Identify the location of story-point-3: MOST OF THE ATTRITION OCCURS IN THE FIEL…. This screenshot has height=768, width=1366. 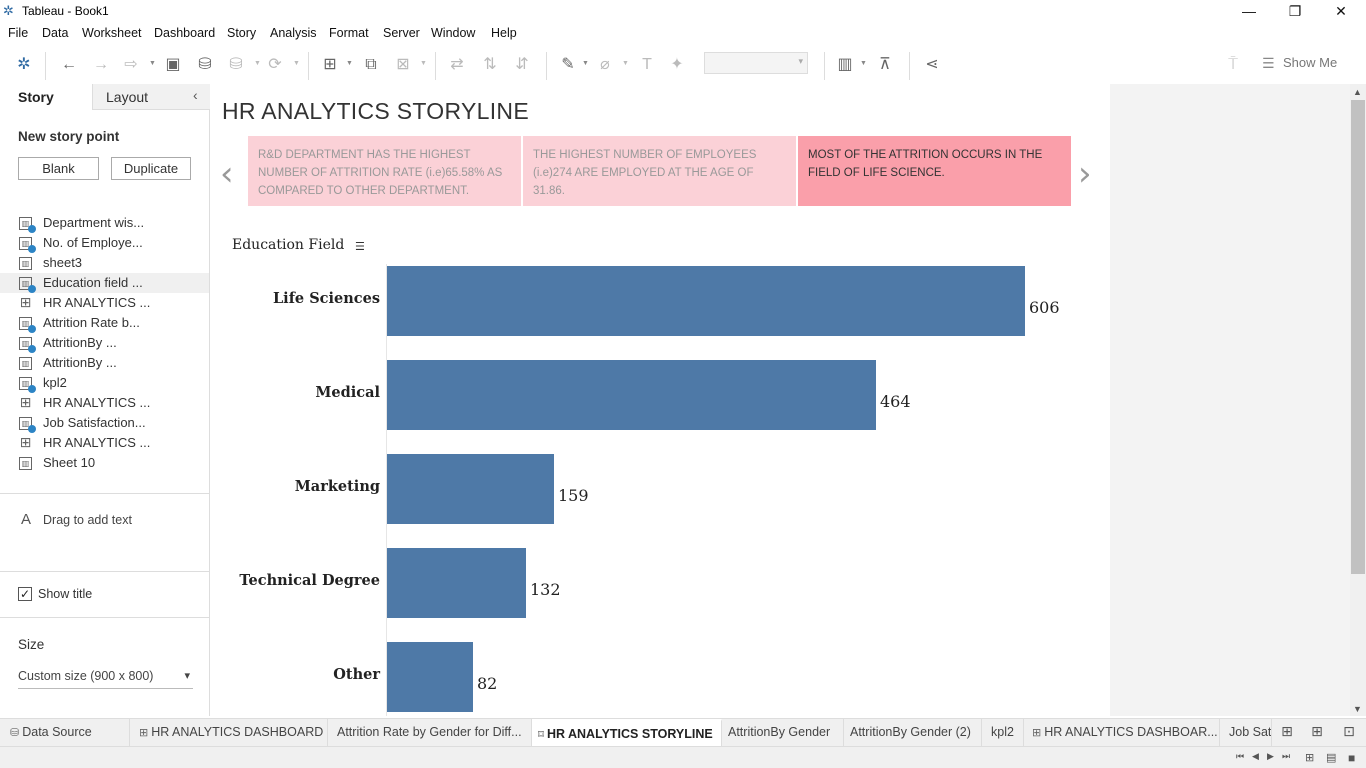
(934, 171).